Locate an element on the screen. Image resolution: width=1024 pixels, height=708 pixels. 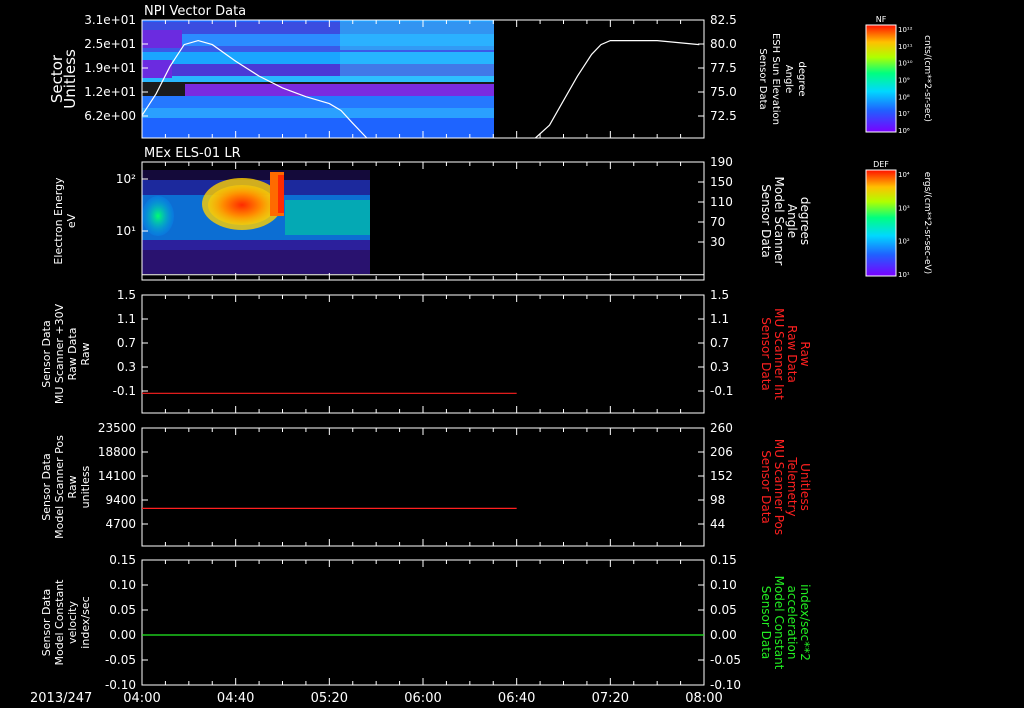
y-tick-label-right: -0.10 is located at coordinates (725, 685).